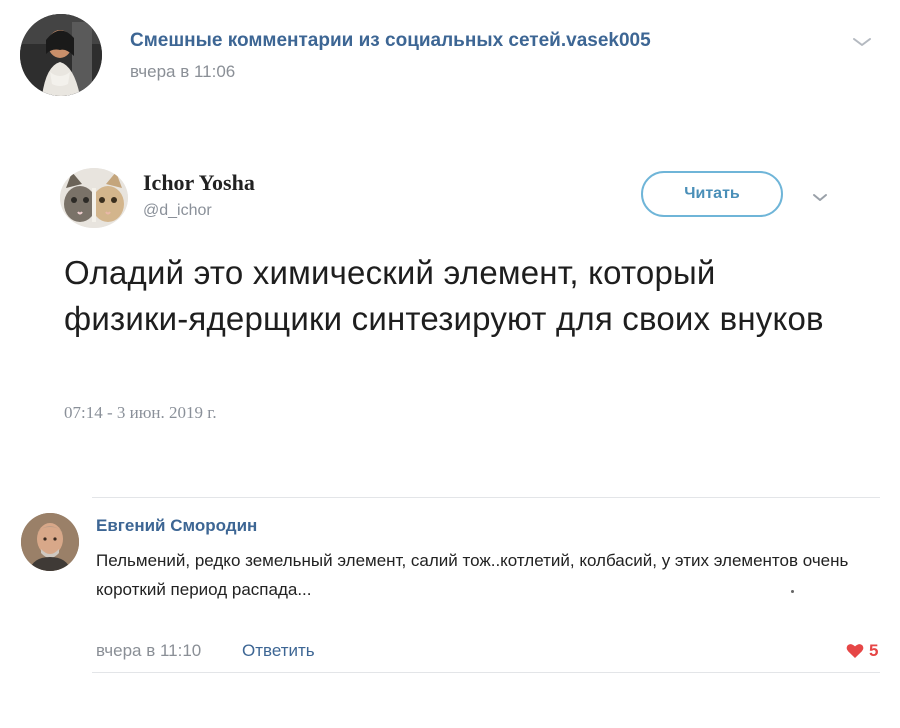 This screenshot has height=728, width=900. What do you see at coordinates (278, 651) in the screenshot?
I see `reply-button: Ответить` at bounding box center [278, 651].